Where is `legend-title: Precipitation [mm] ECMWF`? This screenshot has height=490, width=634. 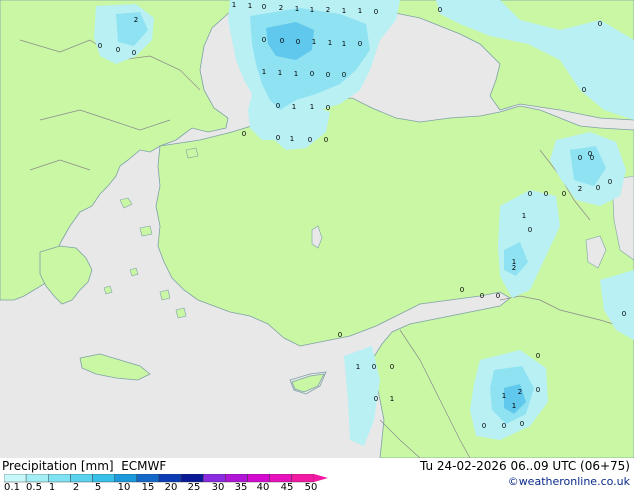 legend-title: Precipitation [mm] ECMWF is located at coordinates (84, 466).